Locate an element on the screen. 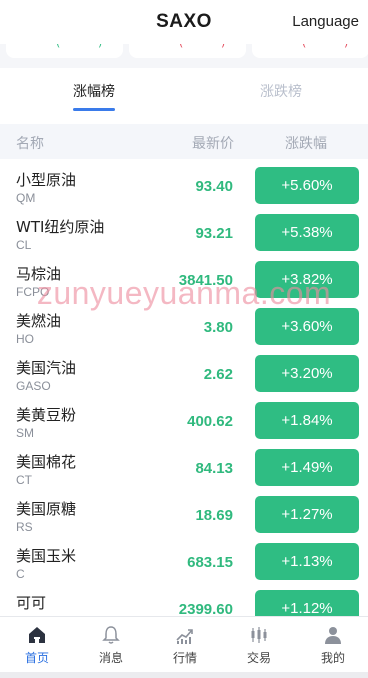 This screenshot has width=368, height=678. column-header-change: 涨跌幅 is located at coordinates (306, 144).